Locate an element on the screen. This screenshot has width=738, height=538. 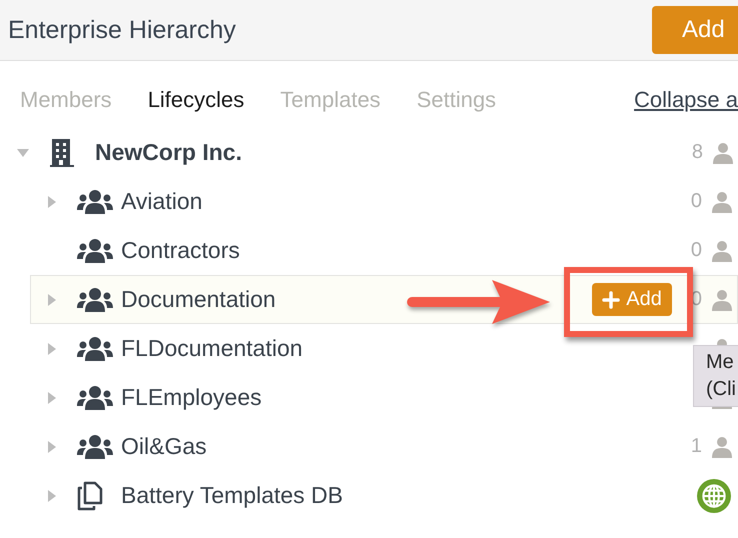
page-title: Enterprise Hierarchy is located at coordinates (122, 30).